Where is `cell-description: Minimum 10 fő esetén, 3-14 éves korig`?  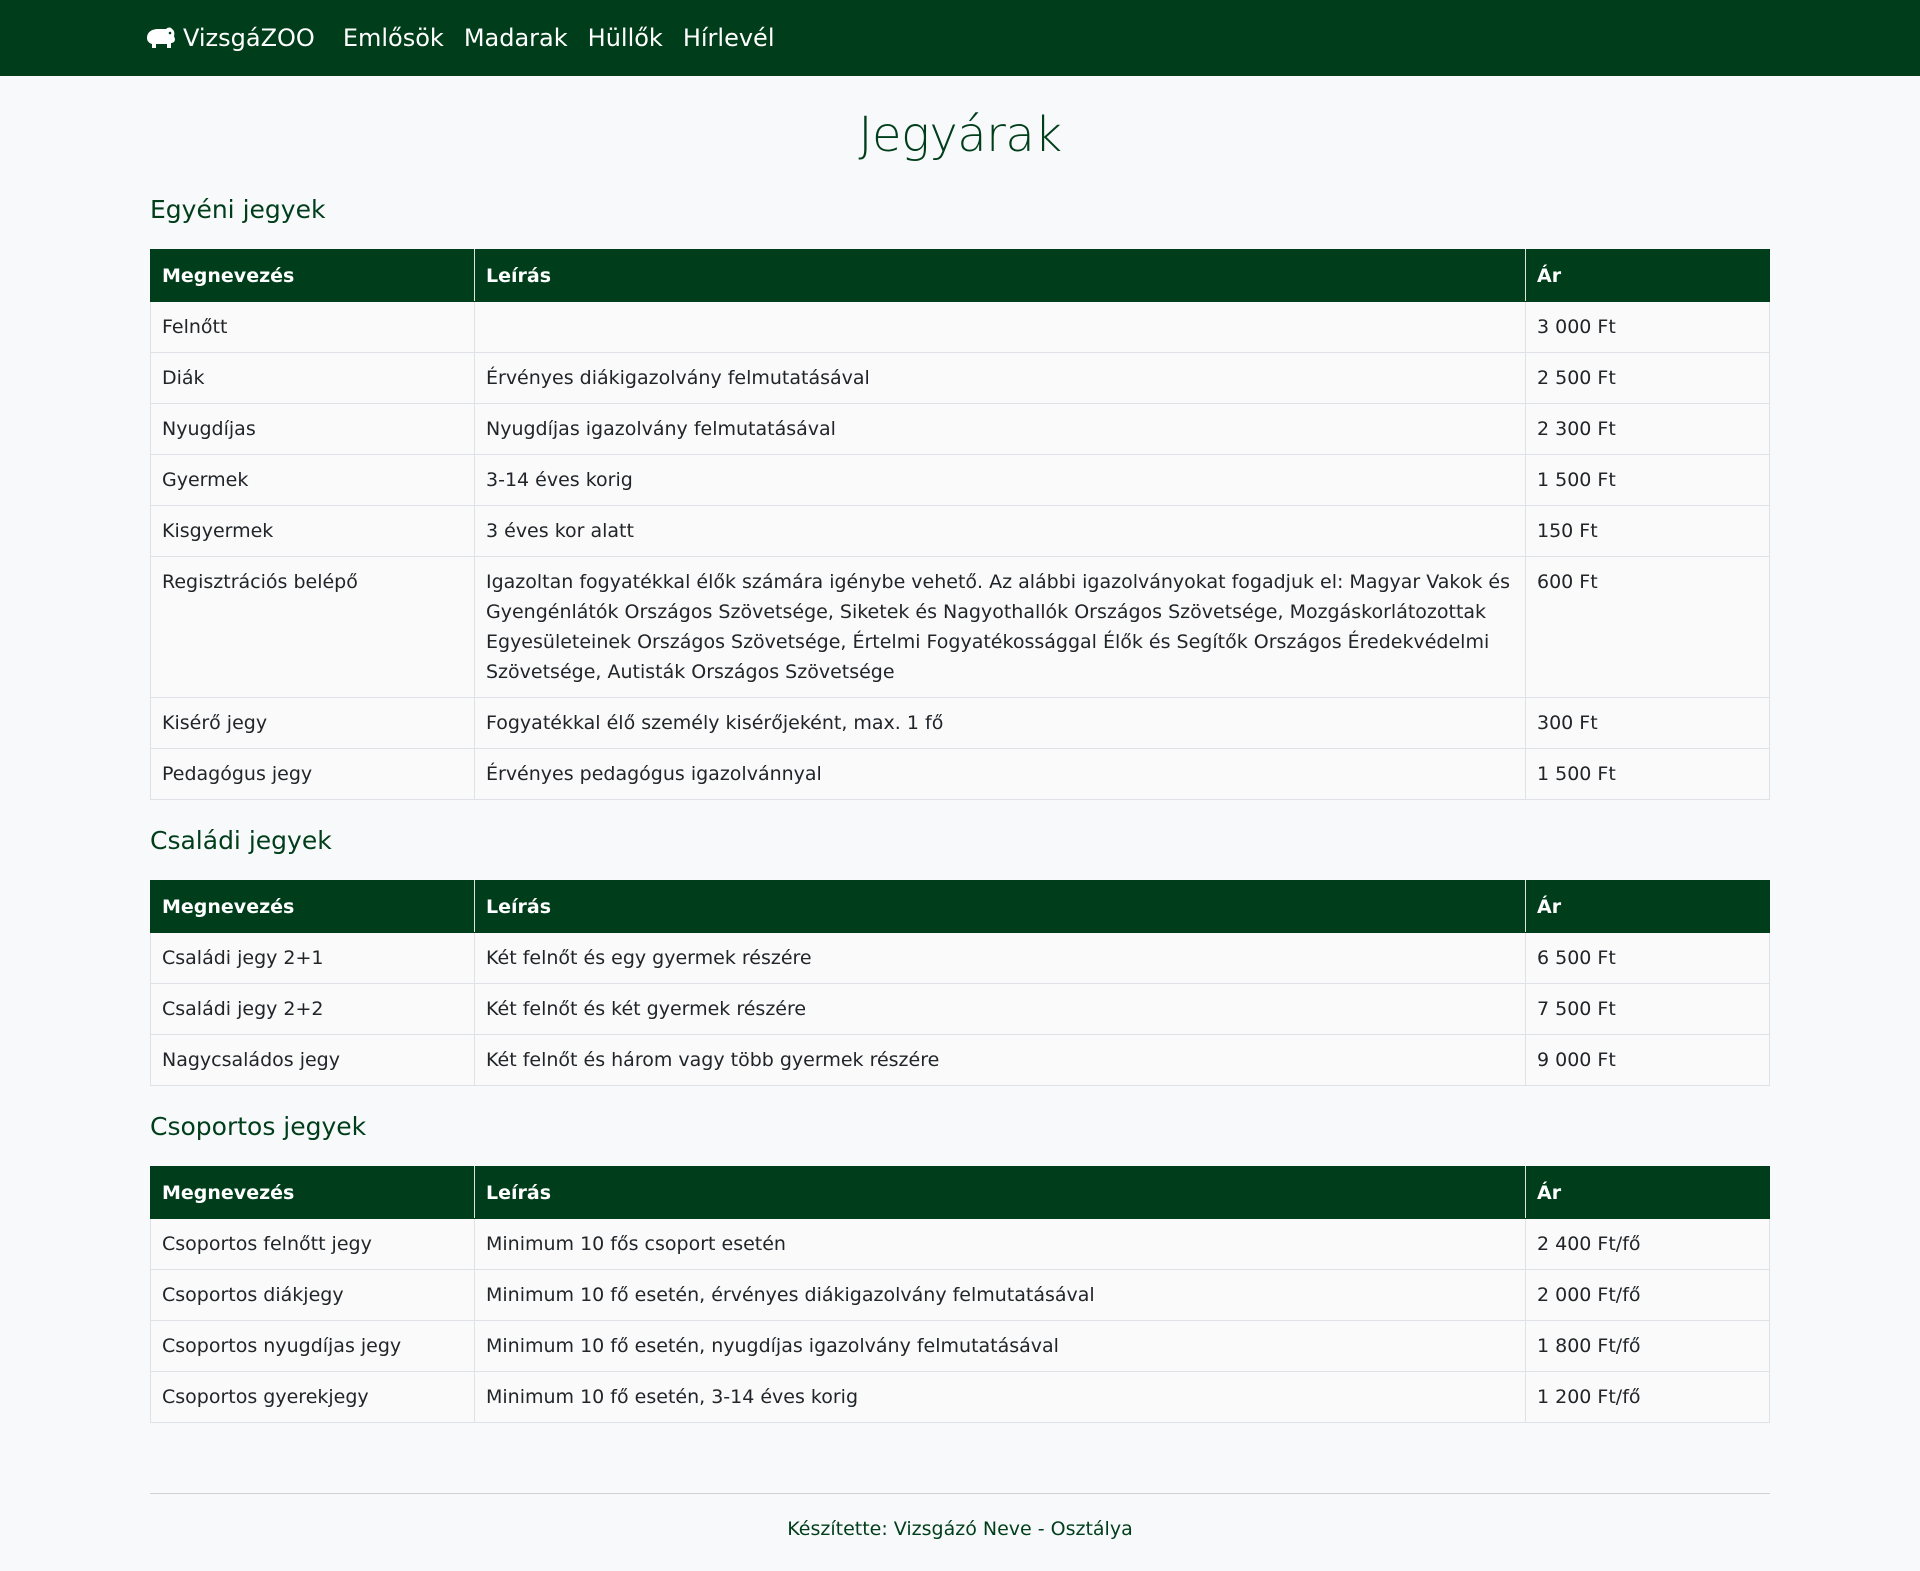 cell-description: Minimum 10 fő esetén, 3-14 éves korig is located at coordinates (1000, 1397).